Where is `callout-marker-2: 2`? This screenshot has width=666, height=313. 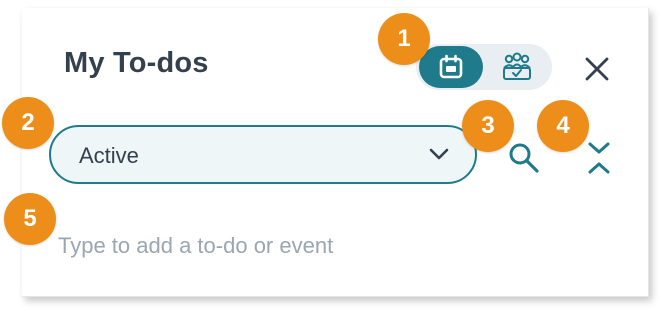
callout-marker-2: 2 is located at coordinates (28, 123).